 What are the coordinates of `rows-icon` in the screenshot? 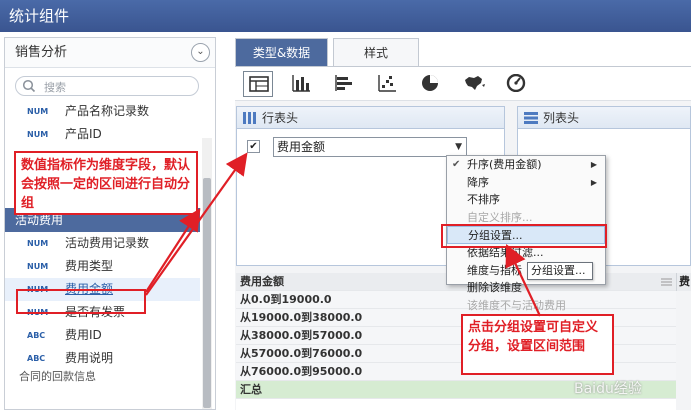 It's located at (531, 118).